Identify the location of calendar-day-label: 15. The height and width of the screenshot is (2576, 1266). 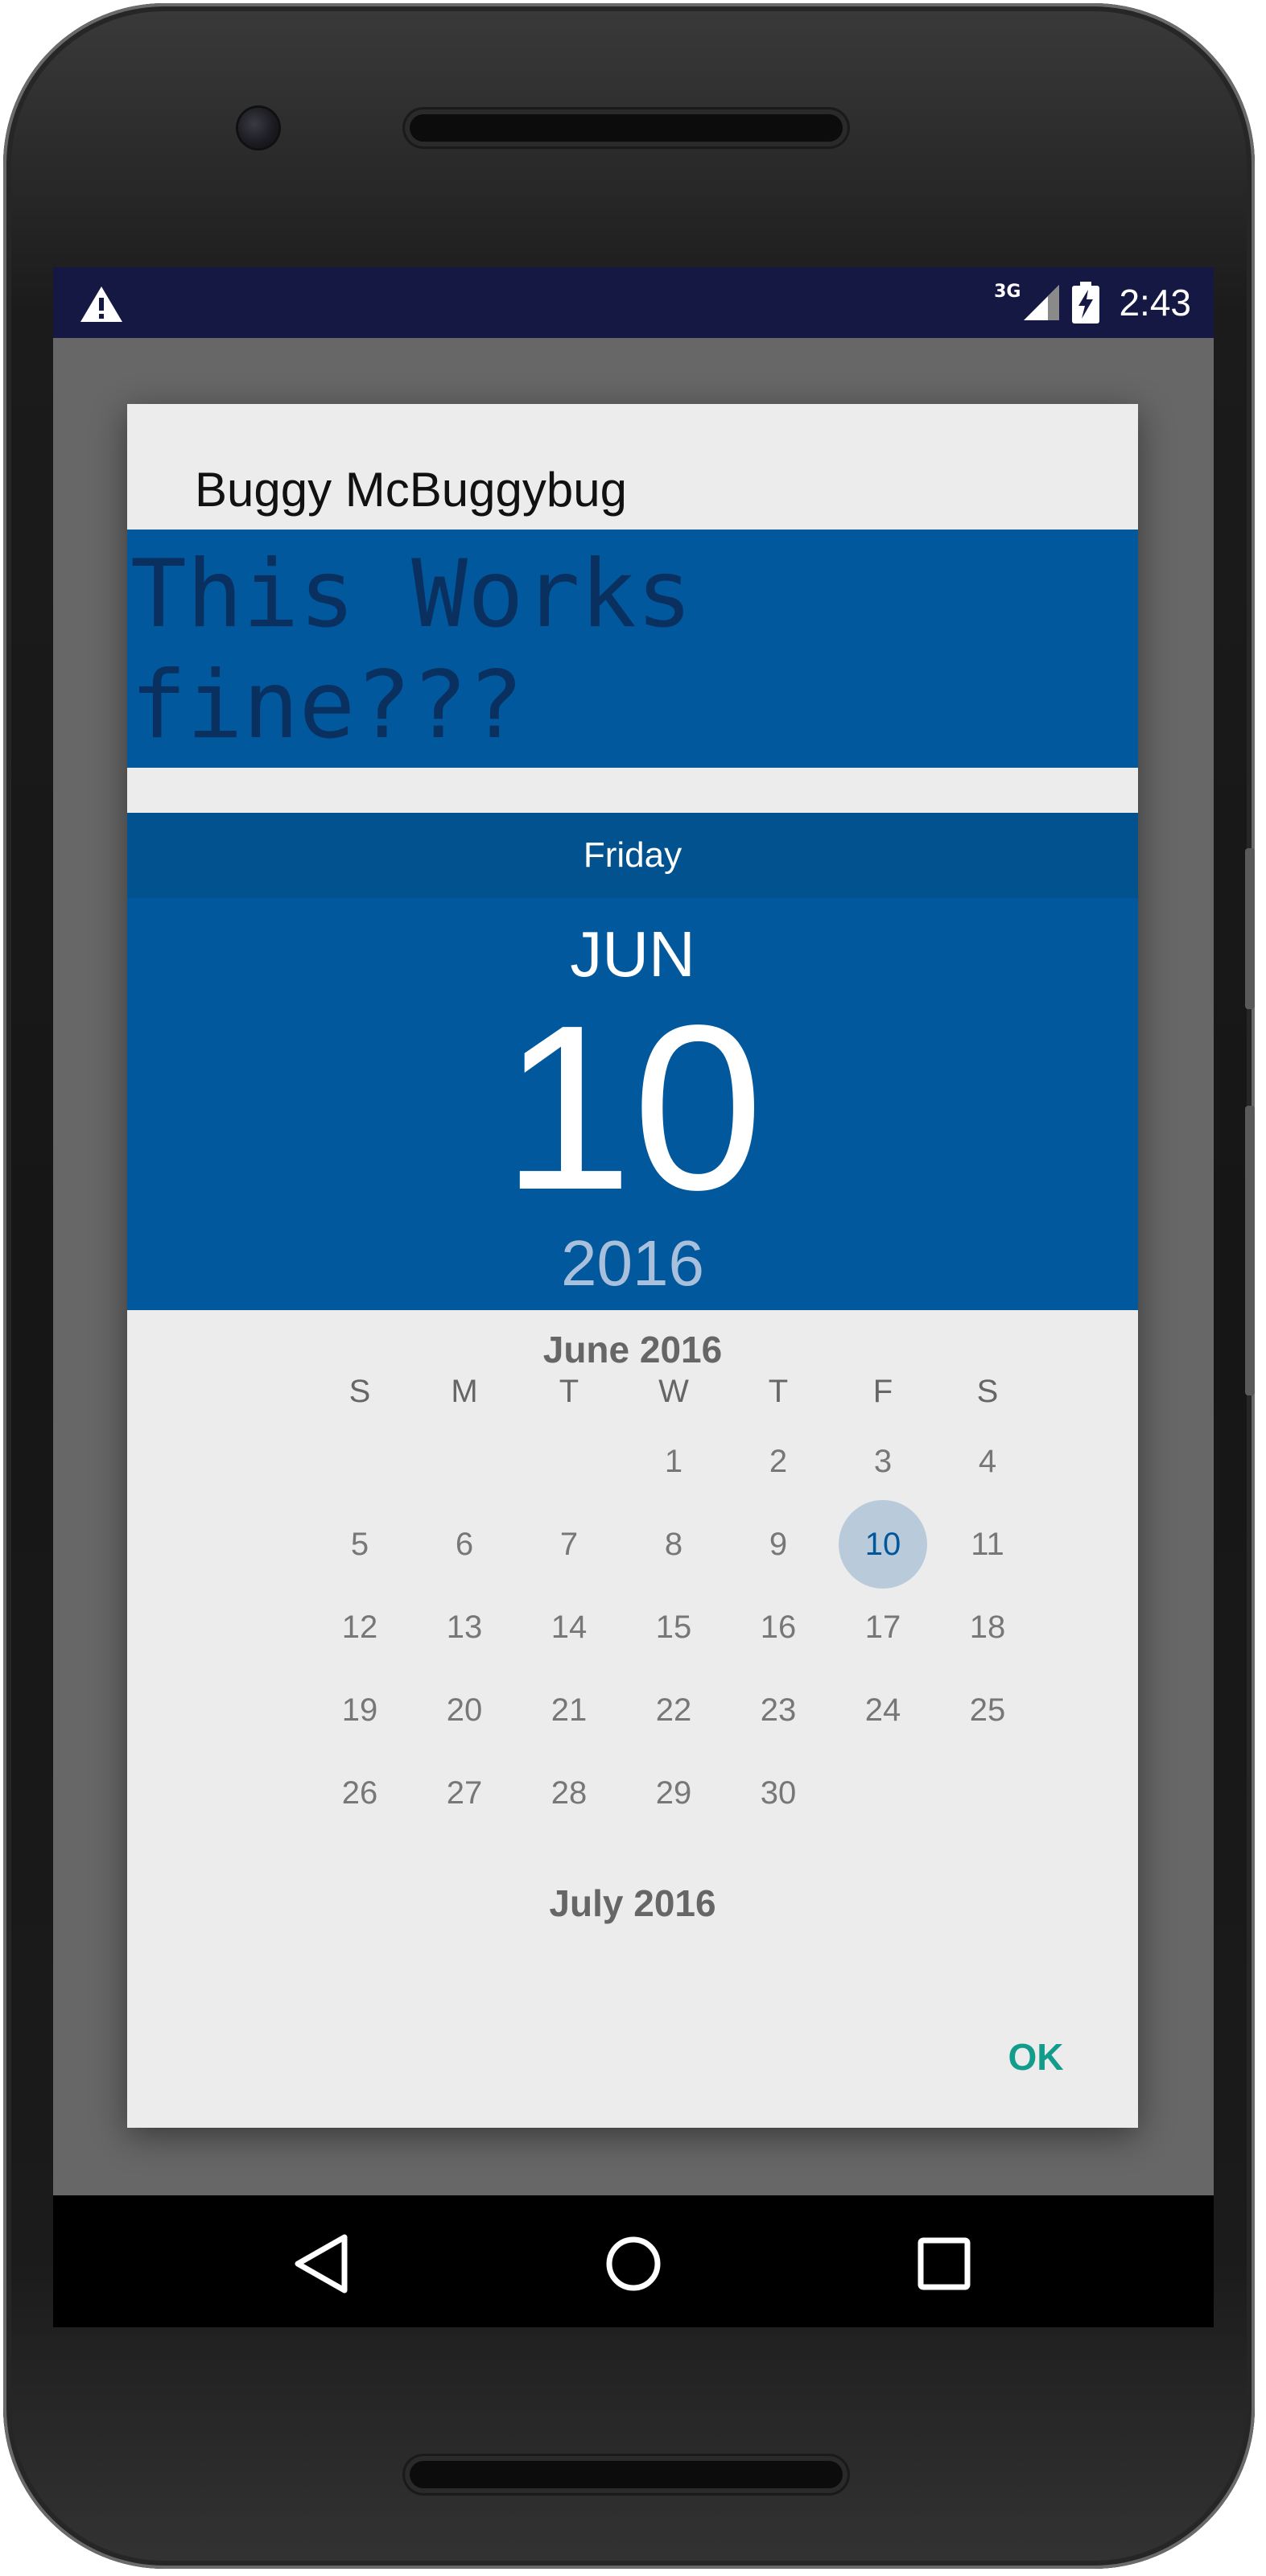
(673, 1627).